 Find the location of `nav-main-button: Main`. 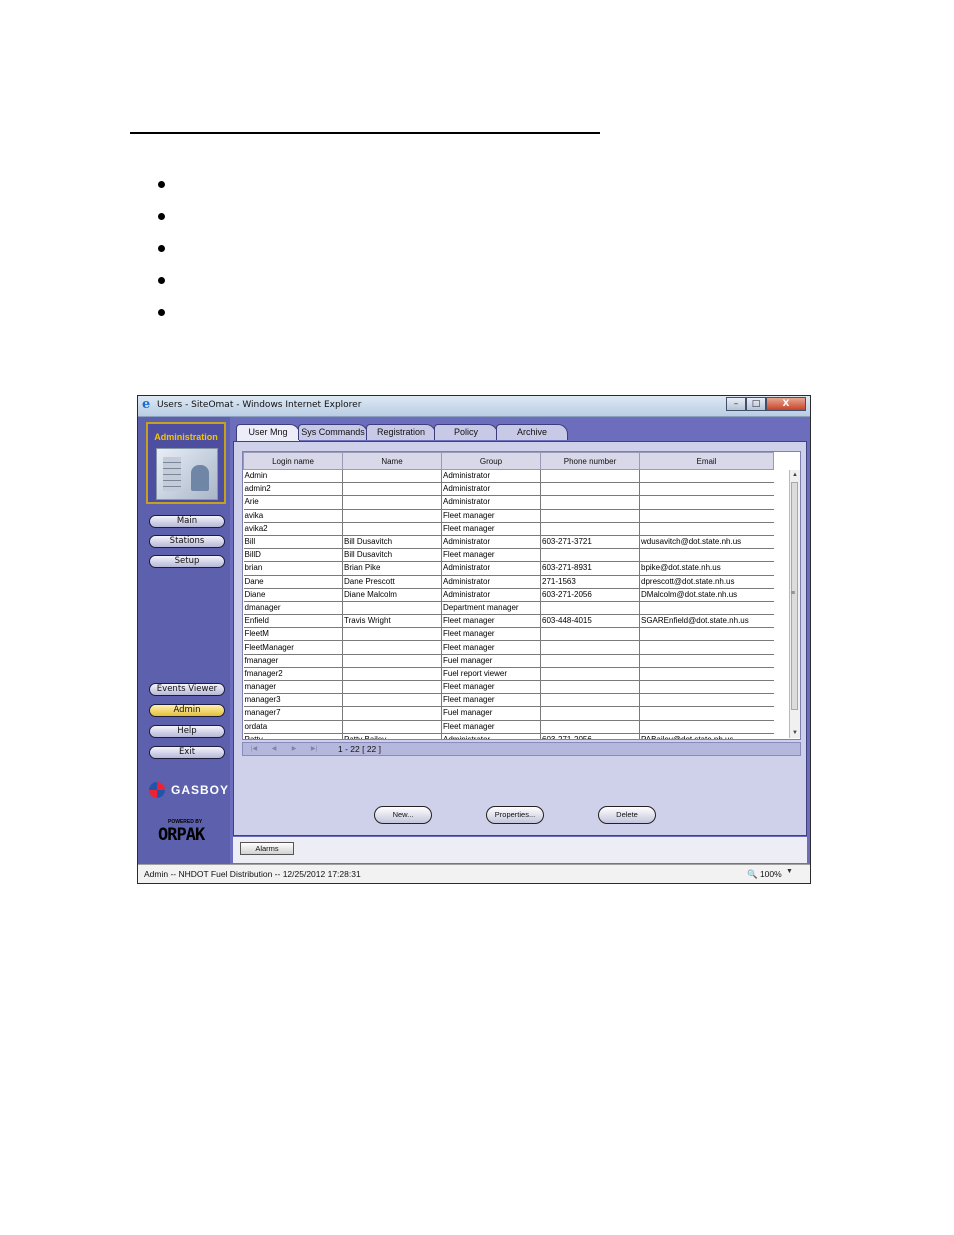

nav-main-button: Main is located at coordinates (187, 521).